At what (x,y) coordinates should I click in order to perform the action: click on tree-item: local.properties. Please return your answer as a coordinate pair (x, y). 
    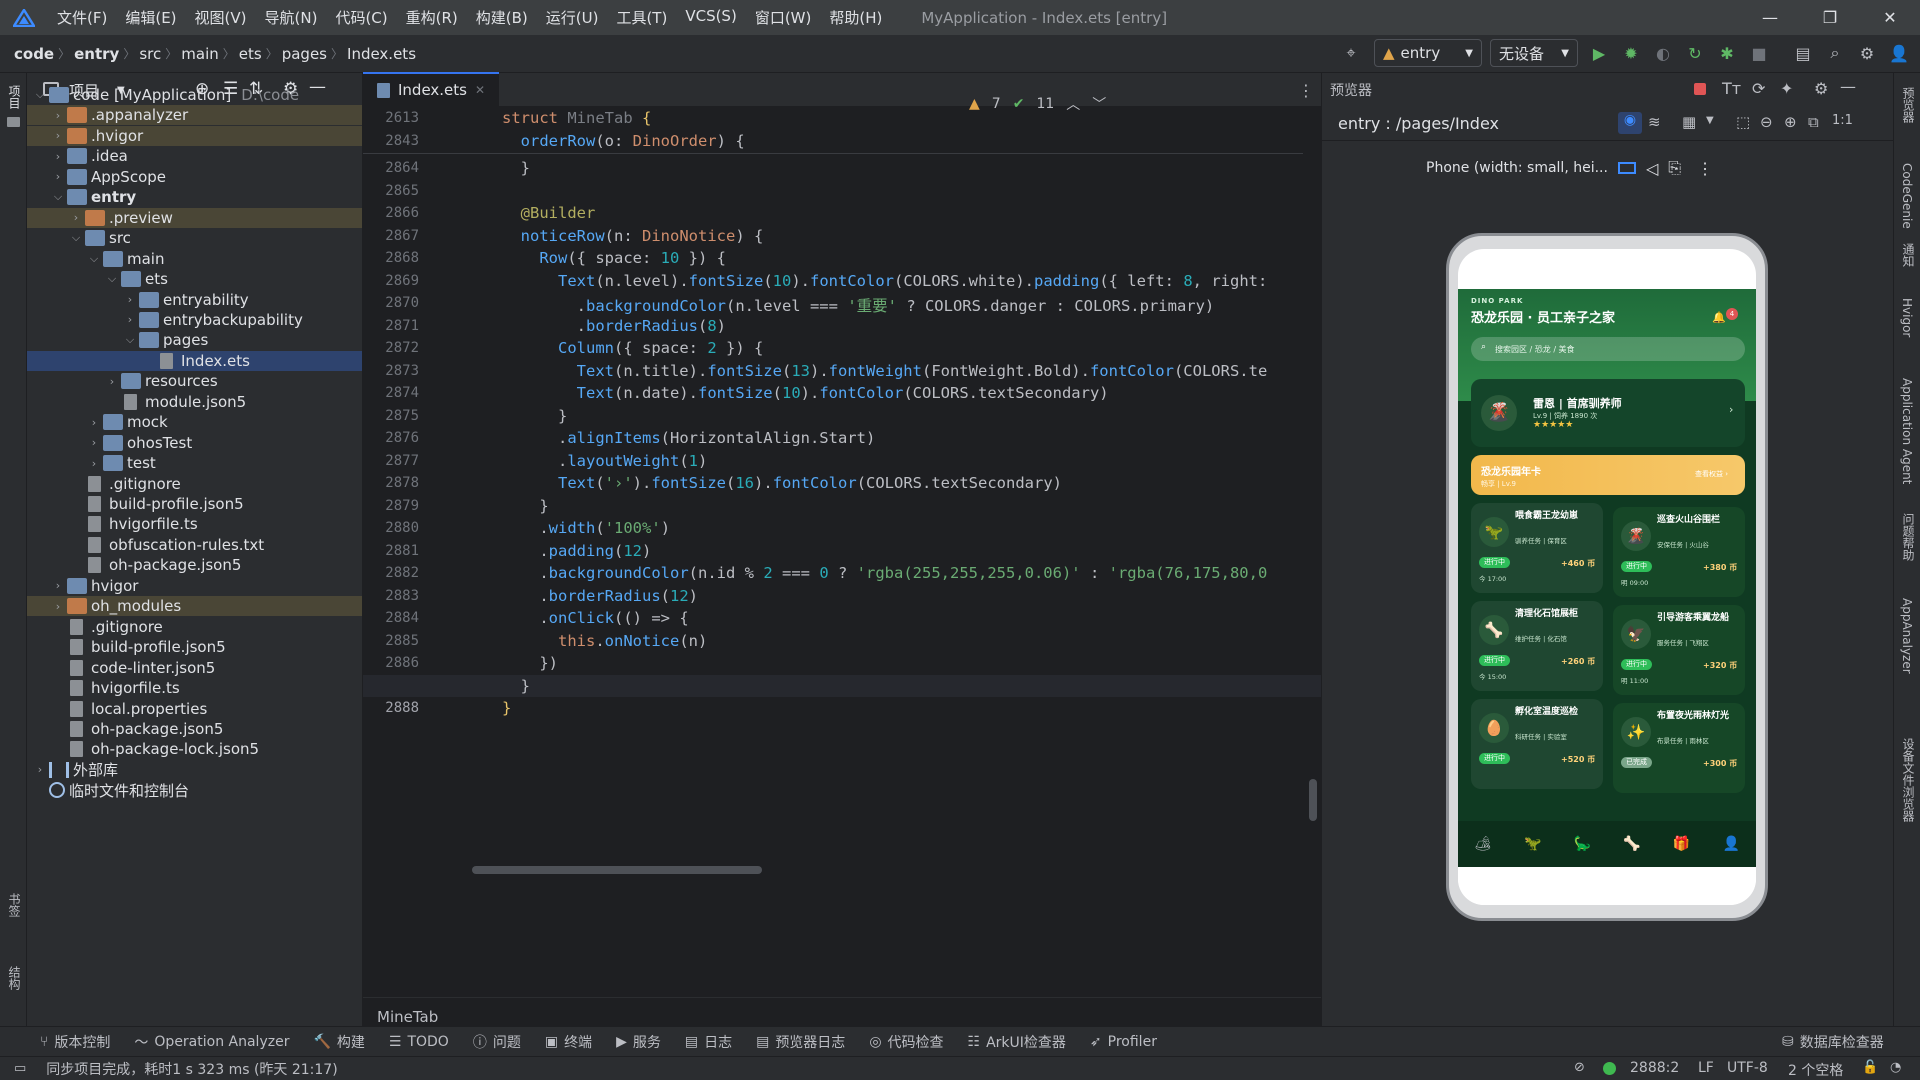
    Looking at the image, I should click on (194, 709).